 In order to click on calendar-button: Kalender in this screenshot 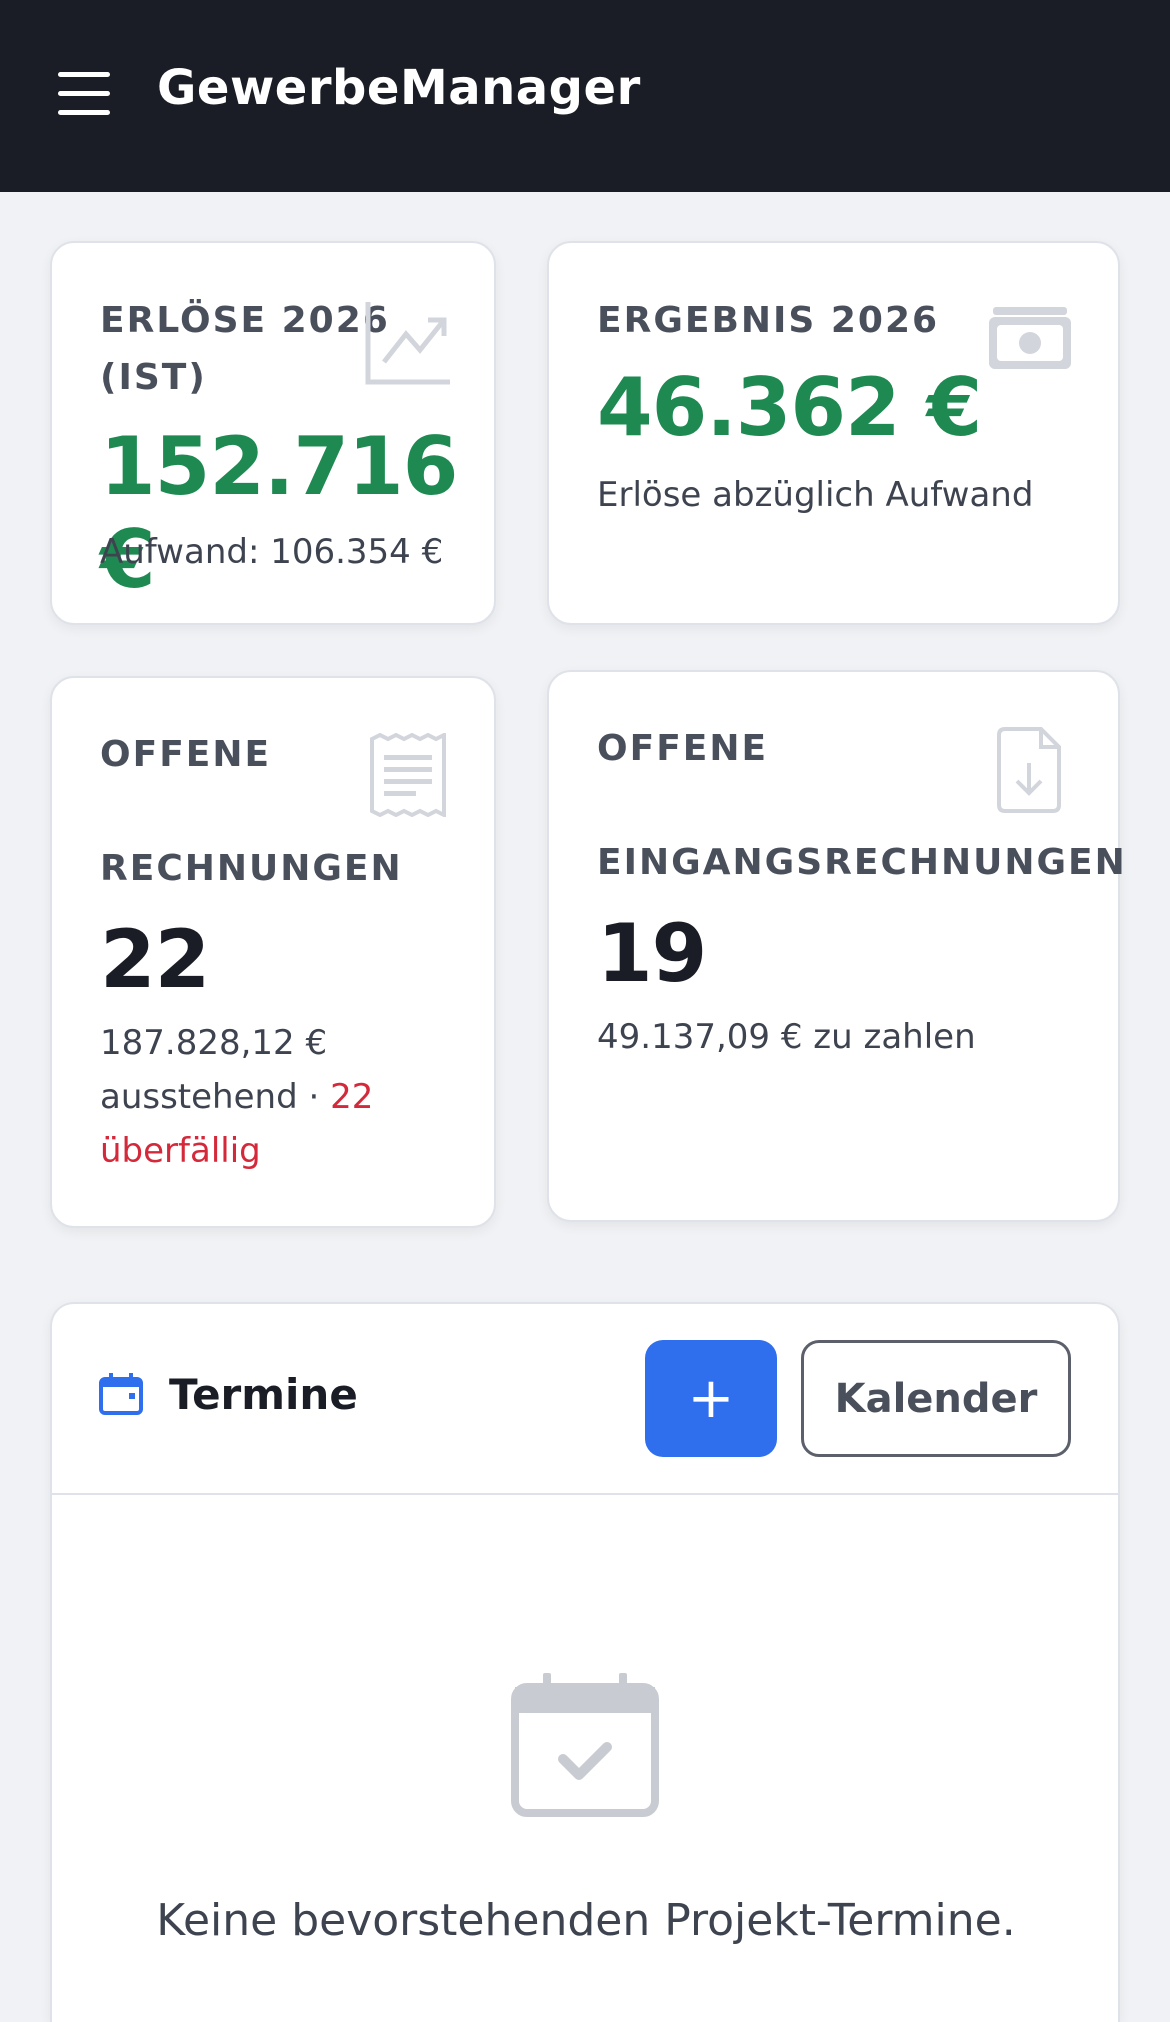, I will do `click(936, 1398)`.